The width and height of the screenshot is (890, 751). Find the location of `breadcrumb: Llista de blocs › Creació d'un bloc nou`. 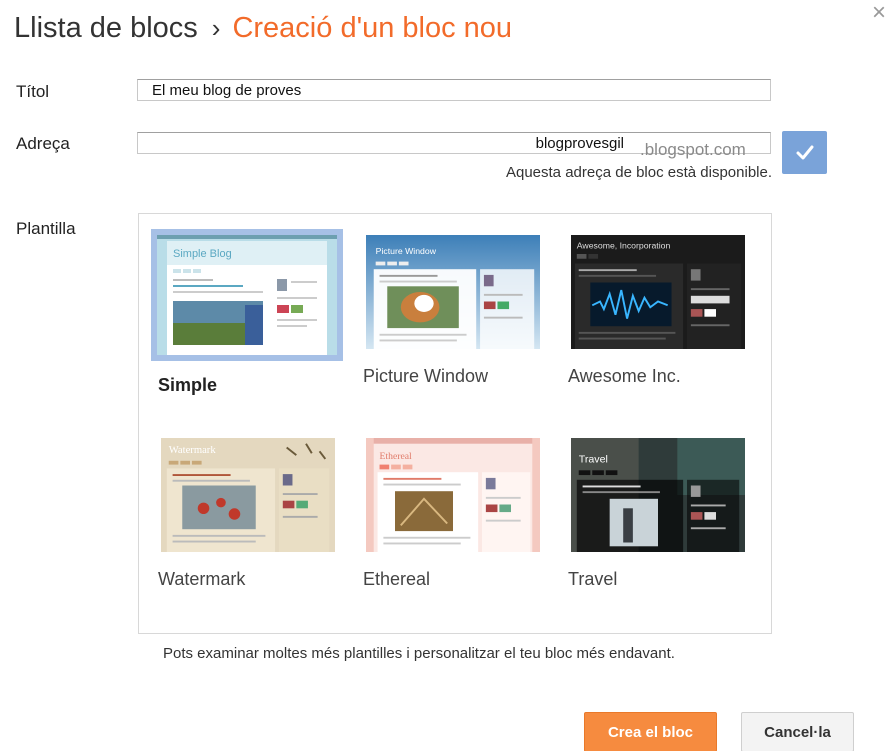

breadcrumb: Llista de blocs › Creació d'un bloc nou is located at coordinates (263, 32).